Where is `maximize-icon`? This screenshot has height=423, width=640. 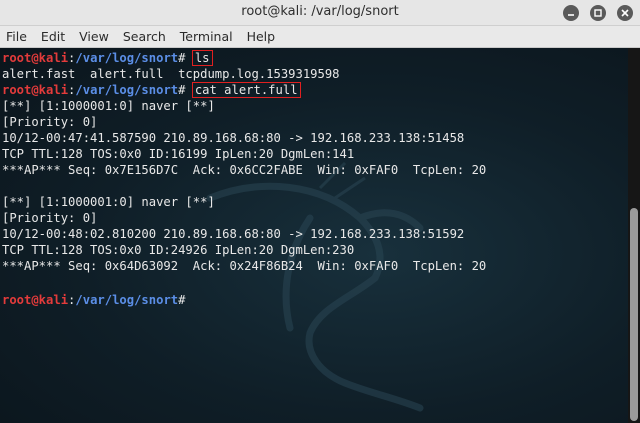 maximize-icon is located at coordinates (598, 13).